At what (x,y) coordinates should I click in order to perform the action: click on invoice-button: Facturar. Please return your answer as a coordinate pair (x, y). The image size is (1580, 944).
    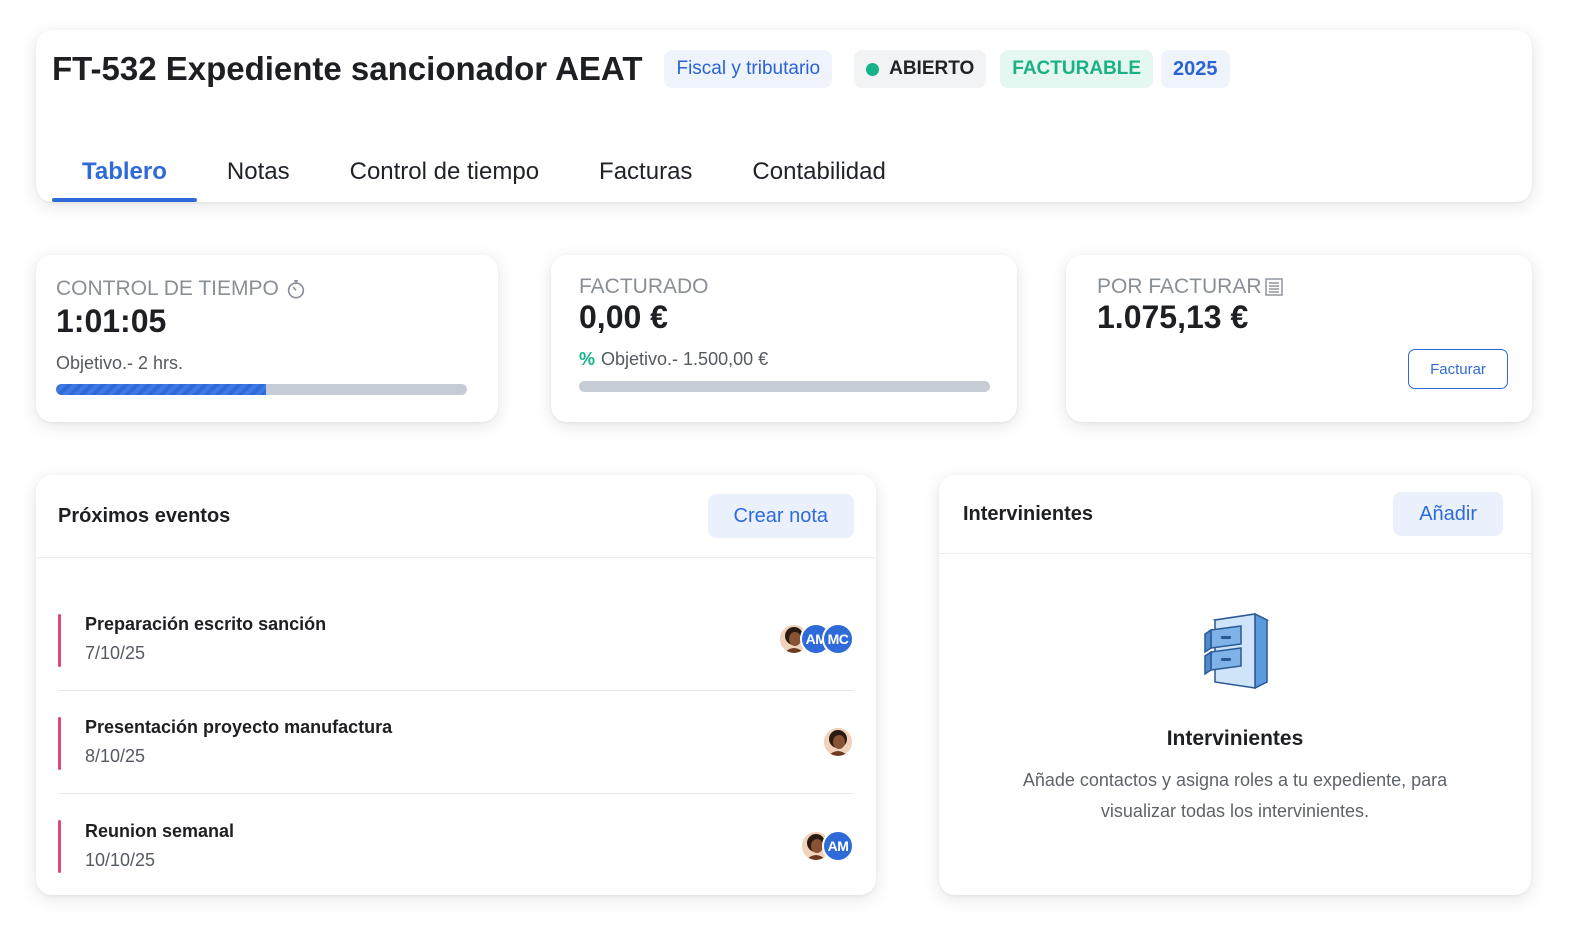
    Looking at the image, I should click on (1458, 369).